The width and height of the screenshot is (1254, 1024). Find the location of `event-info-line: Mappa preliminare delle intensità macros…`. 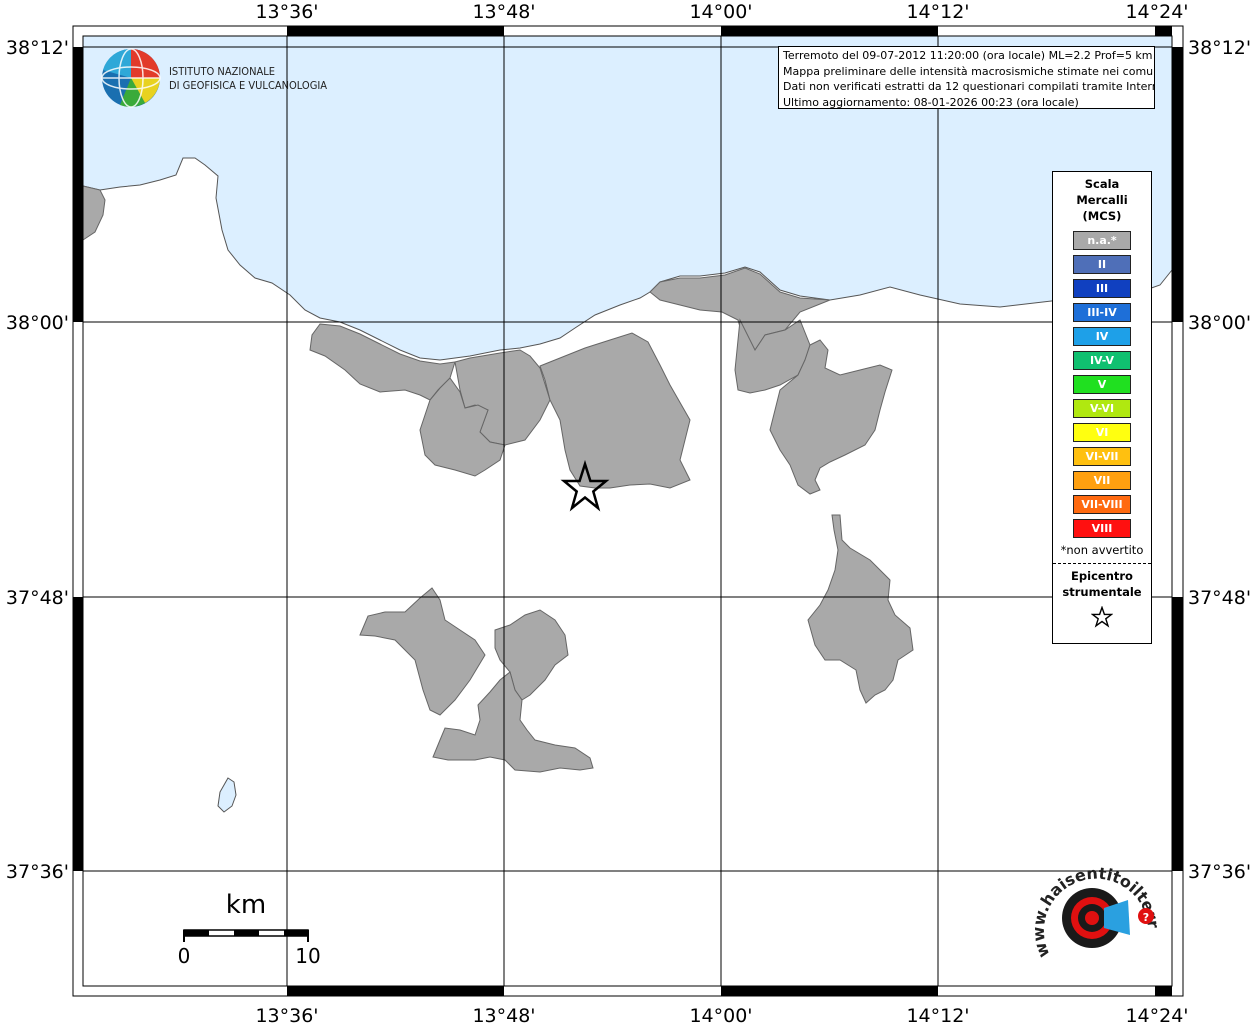

event-info-line: Mappa preliminare delle intensità macros… is located at coordinates (969, 71).